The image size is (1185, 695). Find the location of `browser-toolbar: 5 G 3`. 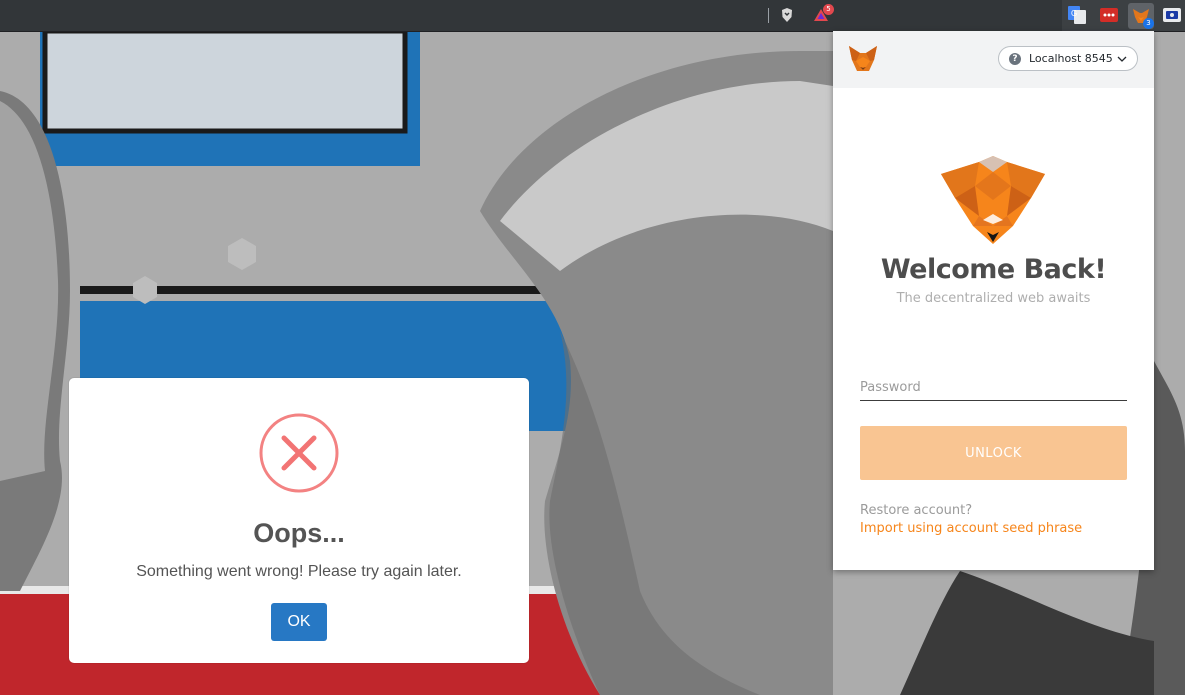

browser-toolbar: 5 G 3 is located at coordinates (592, 16).